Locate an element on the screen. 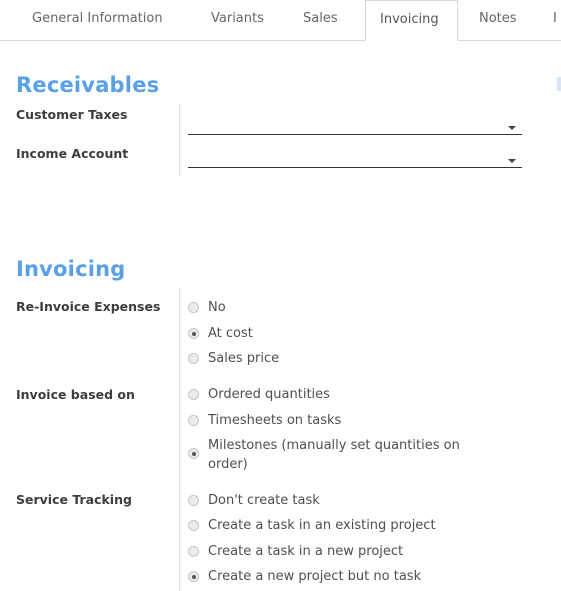  invoice-timesheets-radio is located at coordinates (193, 420).